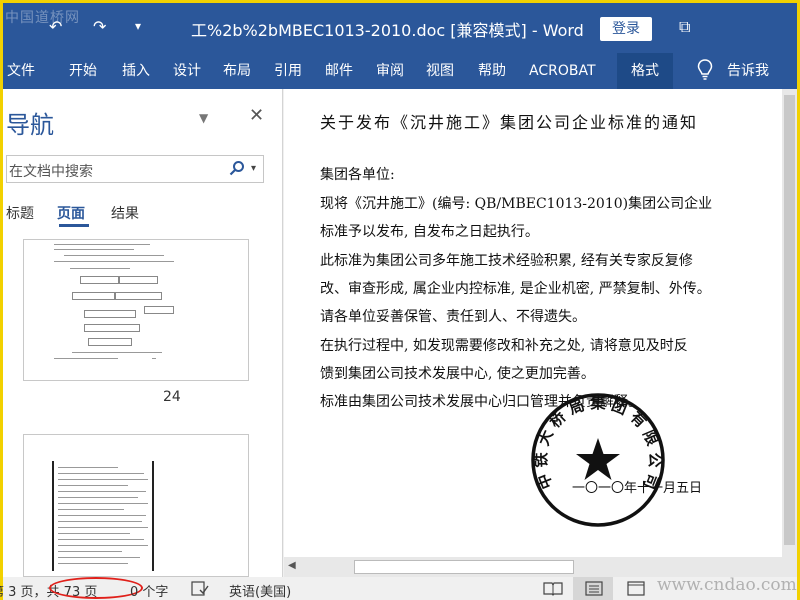 This screenshot has width=800, height=600. I want to click on tab-references: 引用, so click(288, 71).